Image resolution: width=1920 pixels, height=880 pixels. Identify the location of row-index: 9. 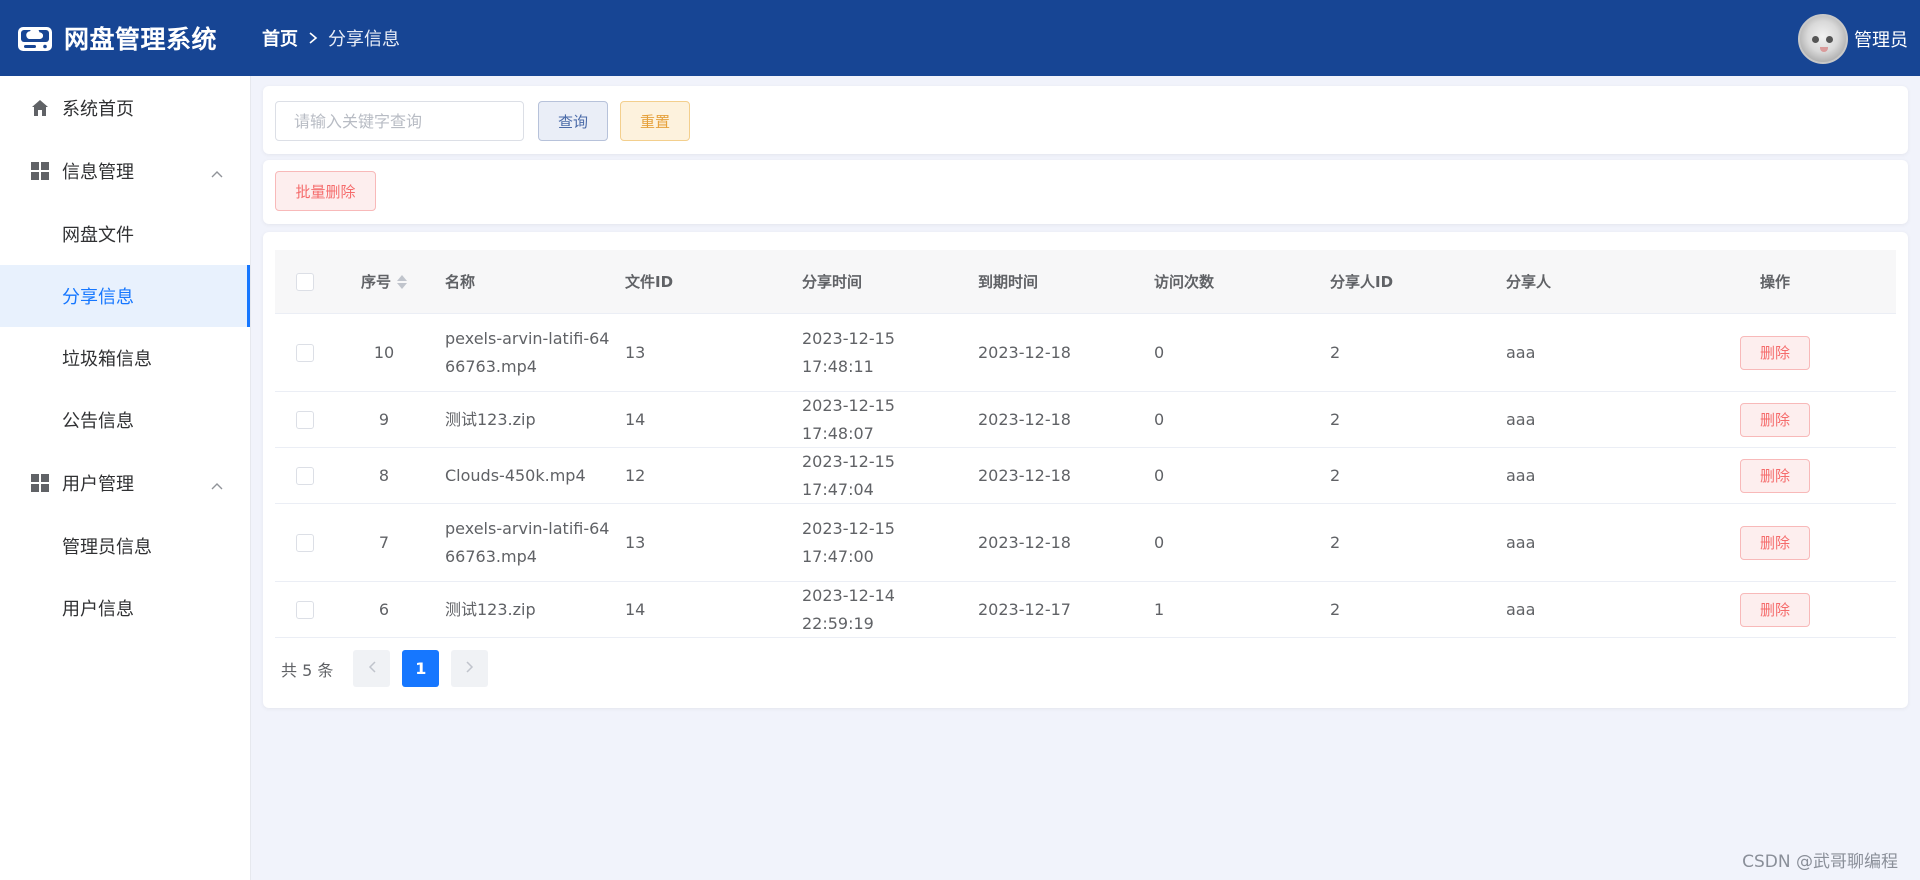
(384, 419).